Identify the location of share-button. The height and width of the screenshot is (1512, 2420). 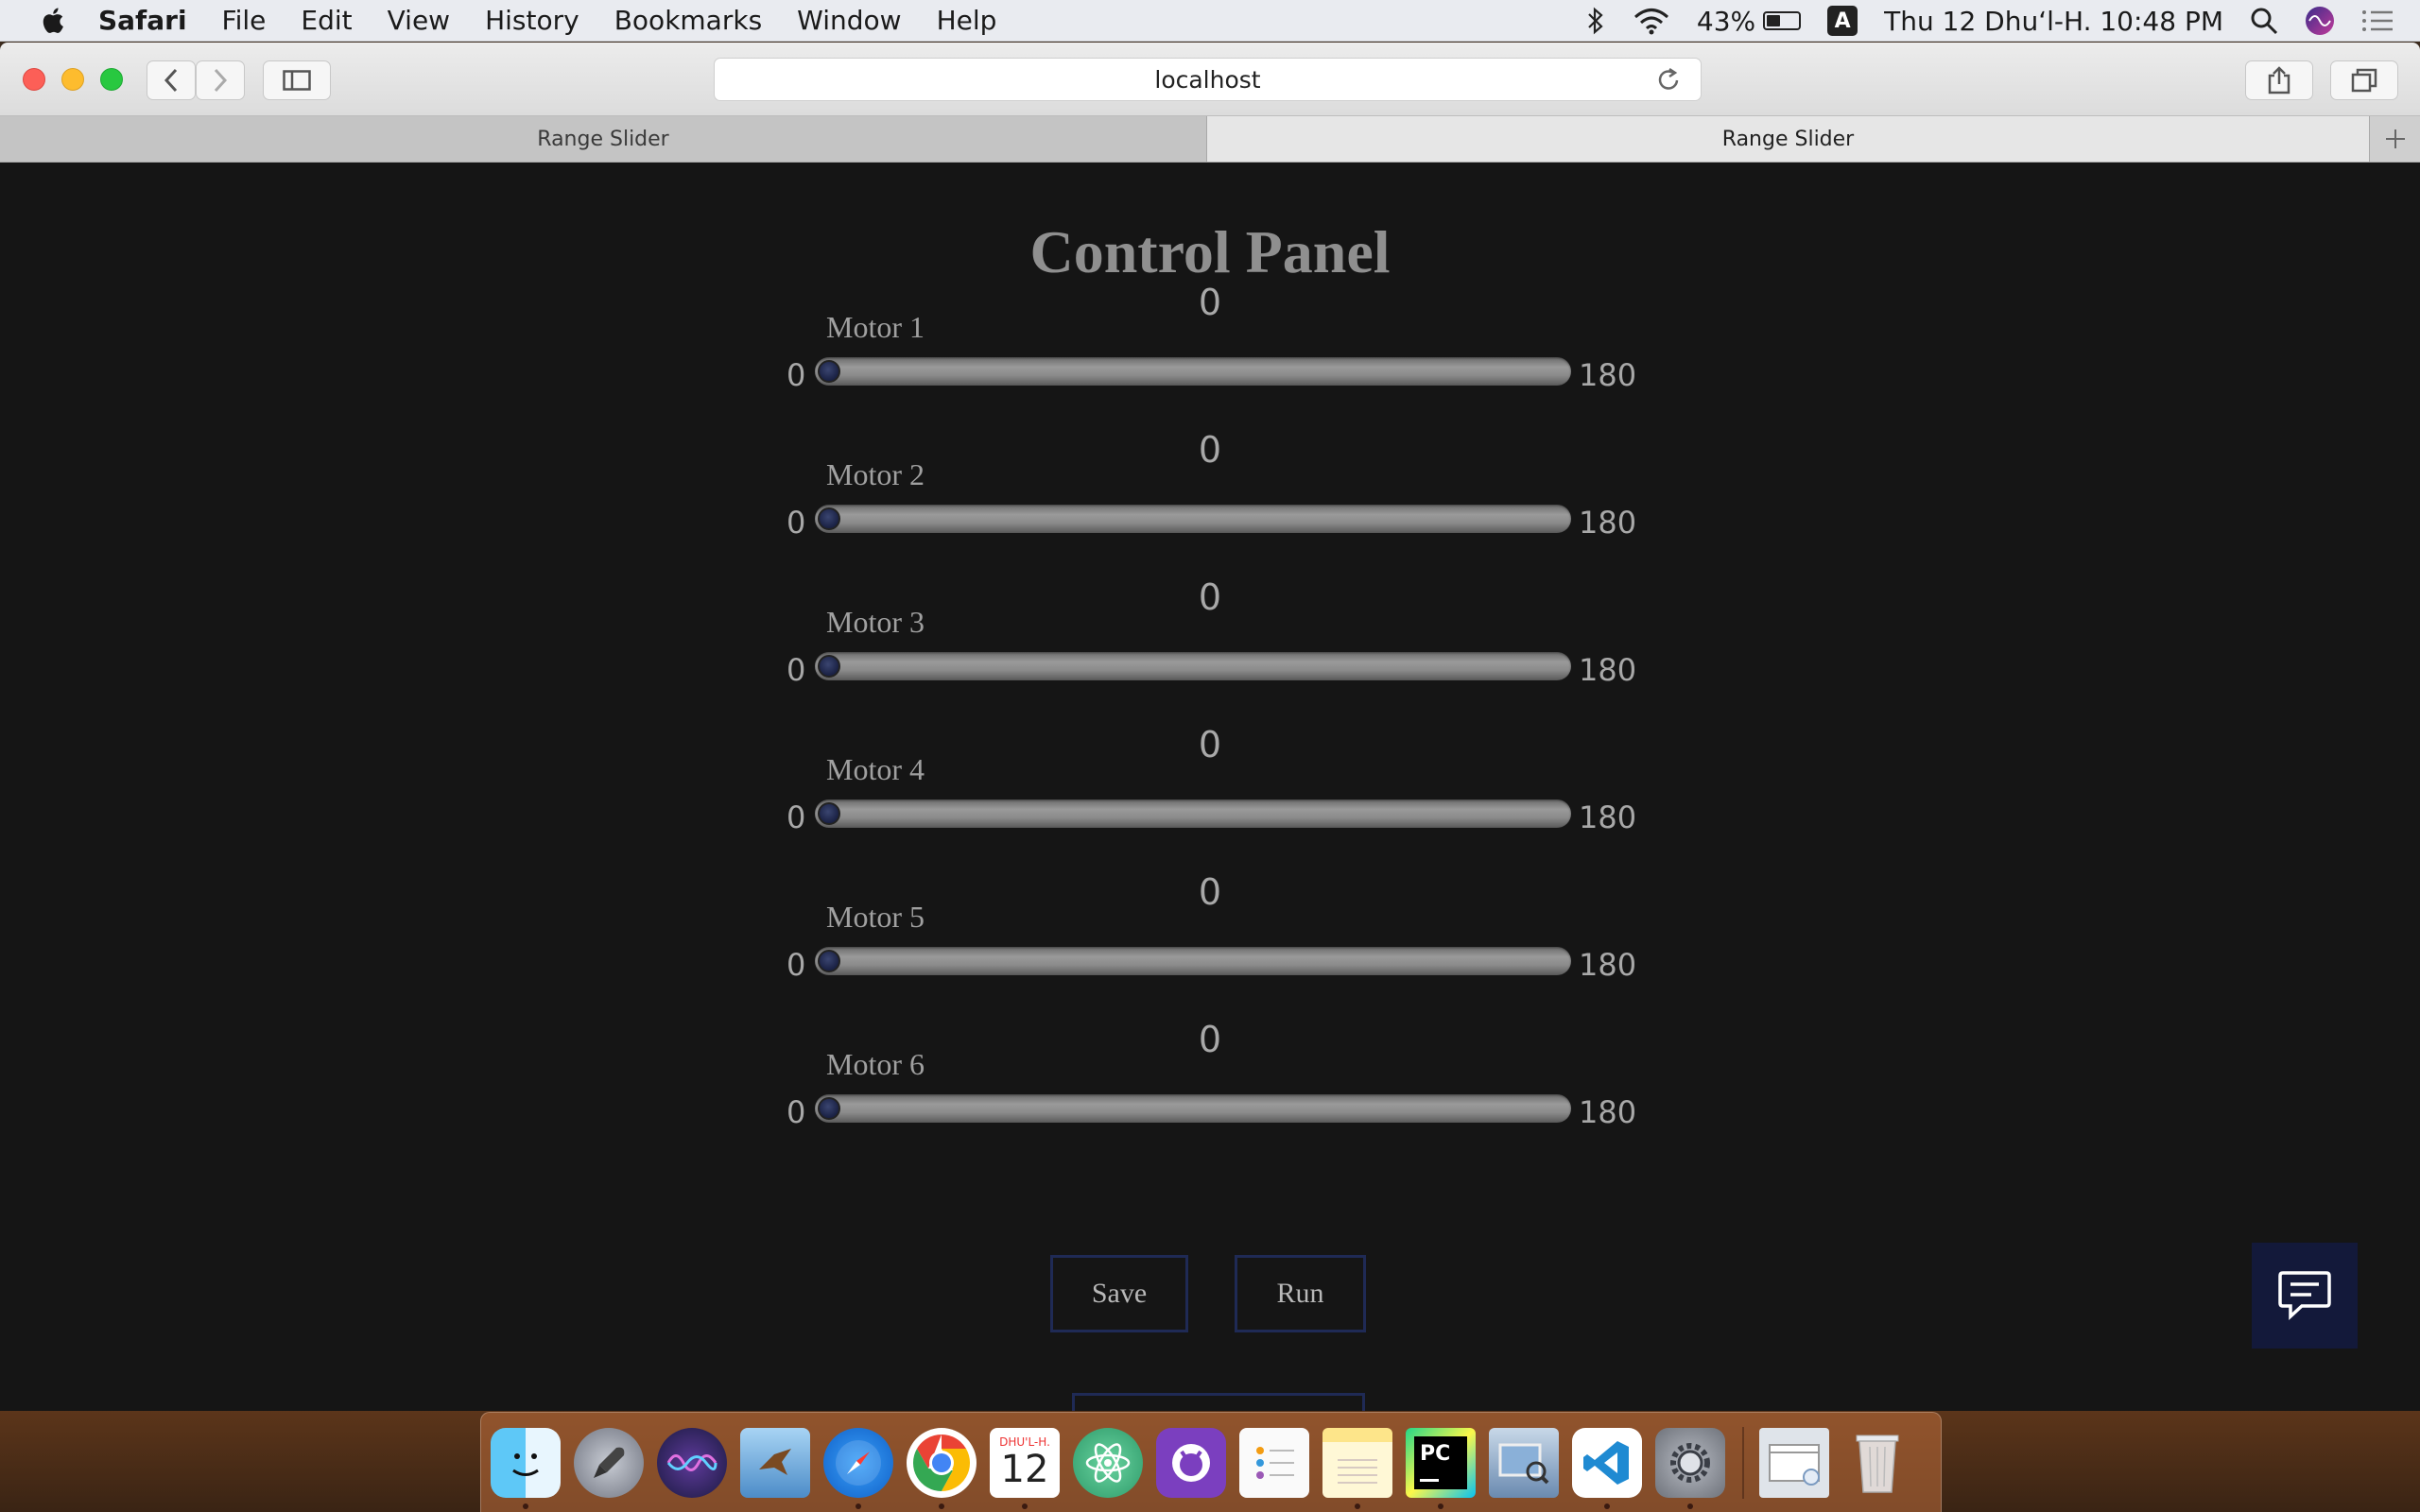
(2279, 80).